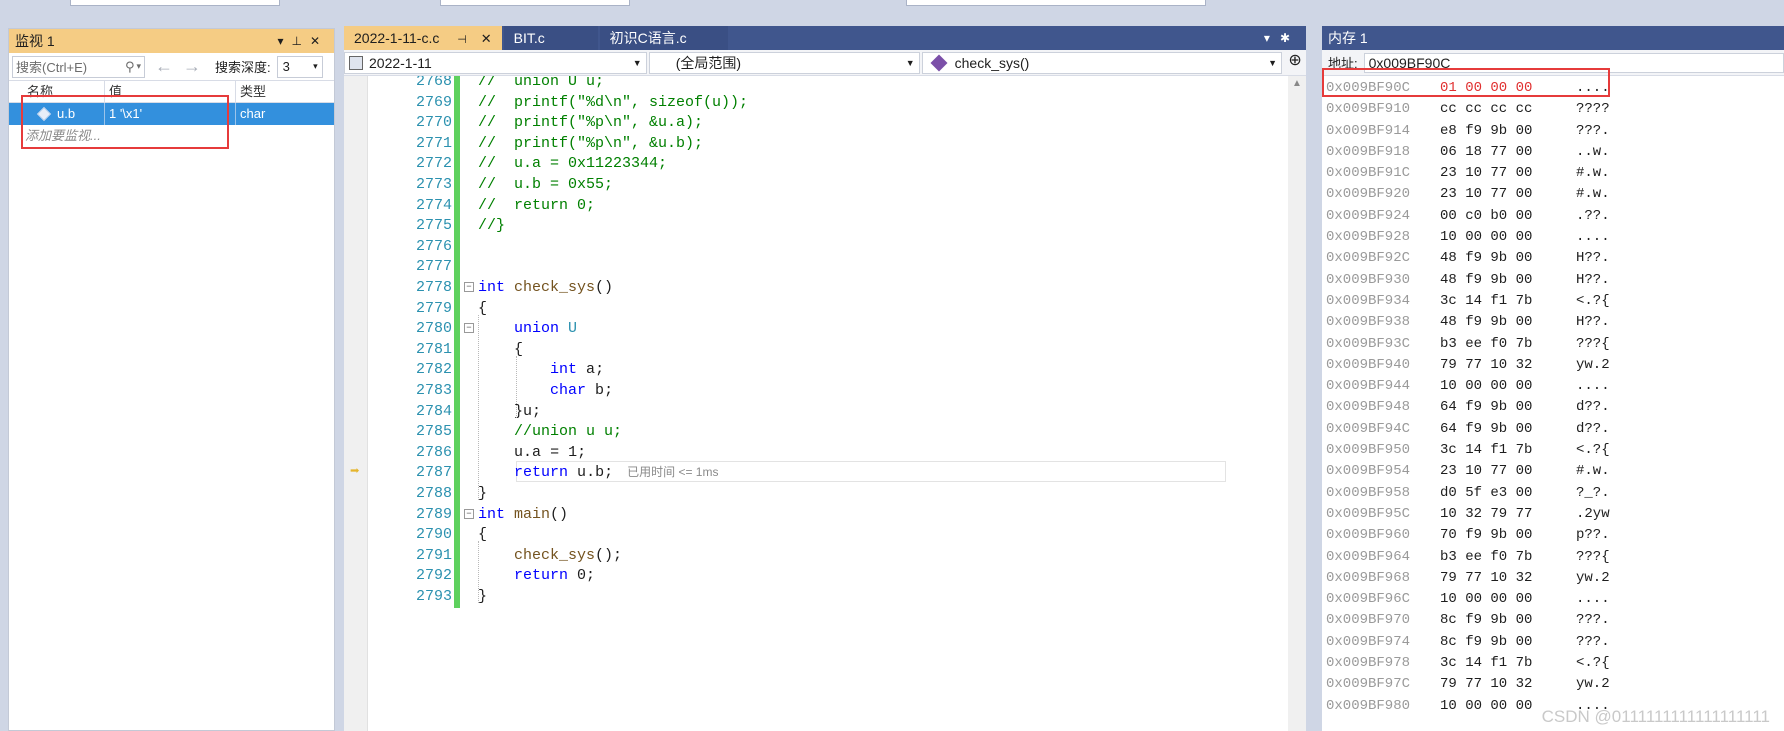 The width and height of the screenshot is (1784, 731). Describe the element at coordinates (1295, 62) in the screenshot. I see `split-view-icon: ⊕` at that location.